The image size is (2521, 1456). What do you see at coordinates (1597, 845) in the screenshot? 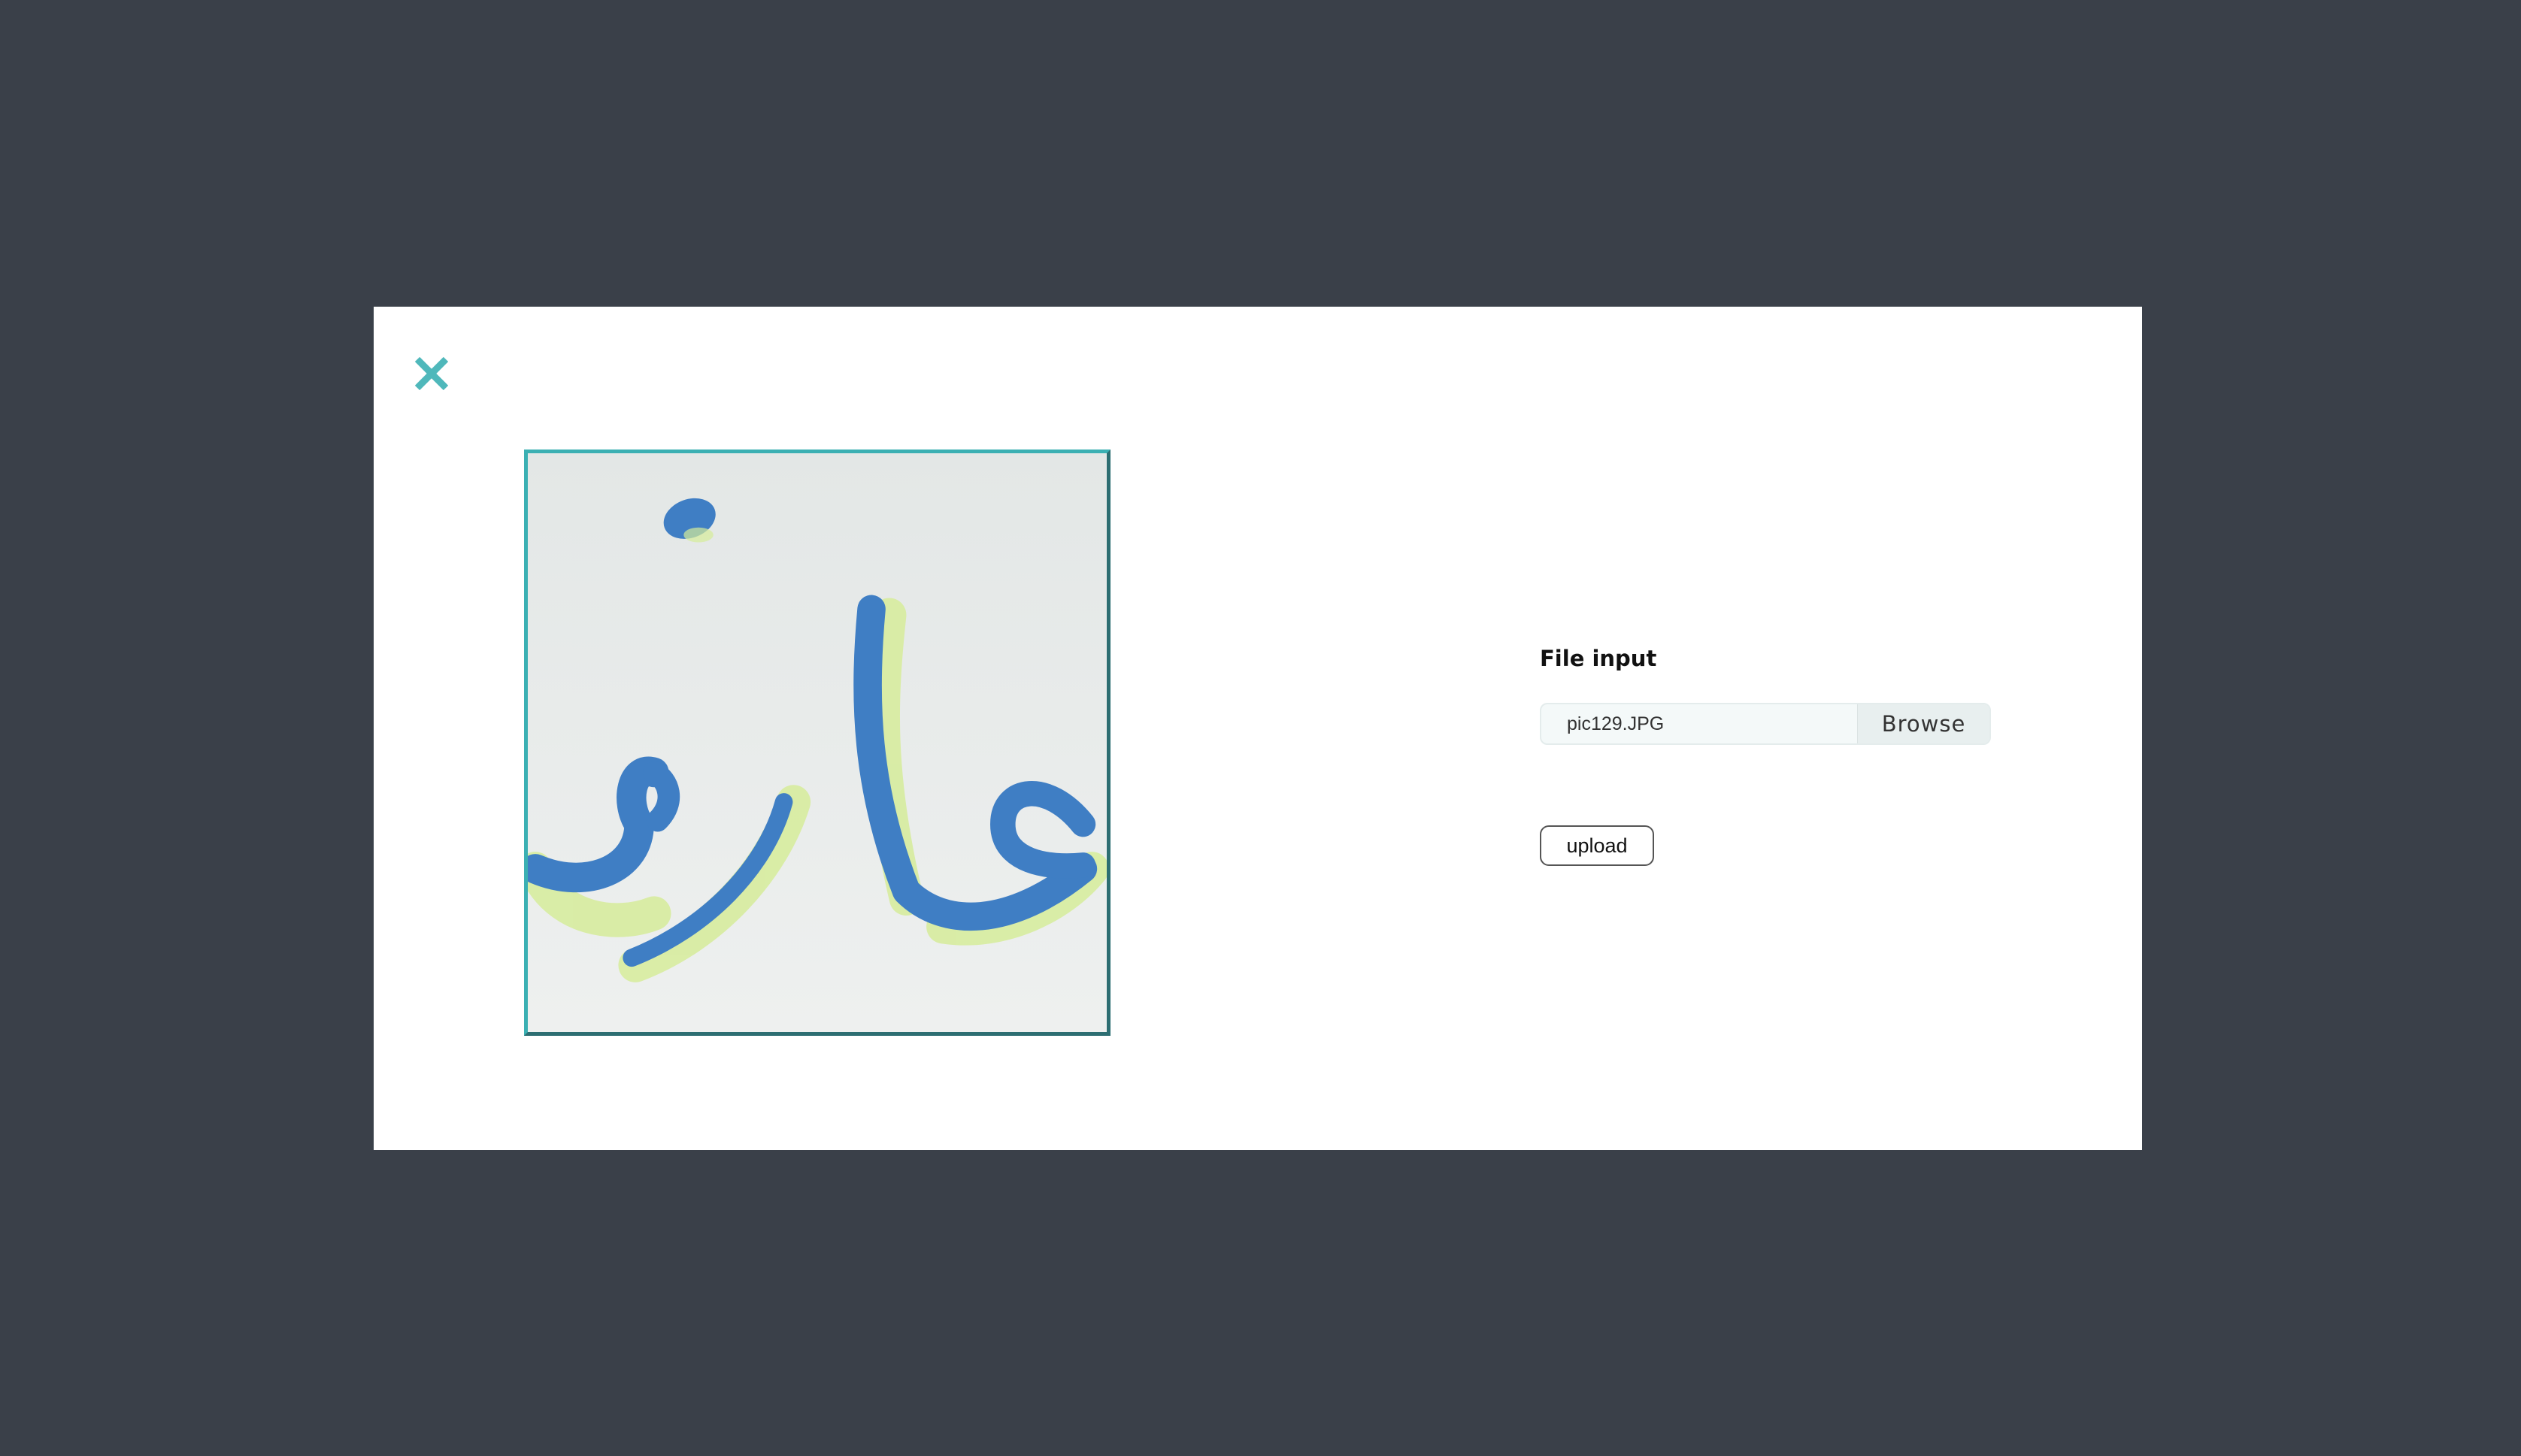
I see `upload-button: upload` at bounding box center [1597, 845].